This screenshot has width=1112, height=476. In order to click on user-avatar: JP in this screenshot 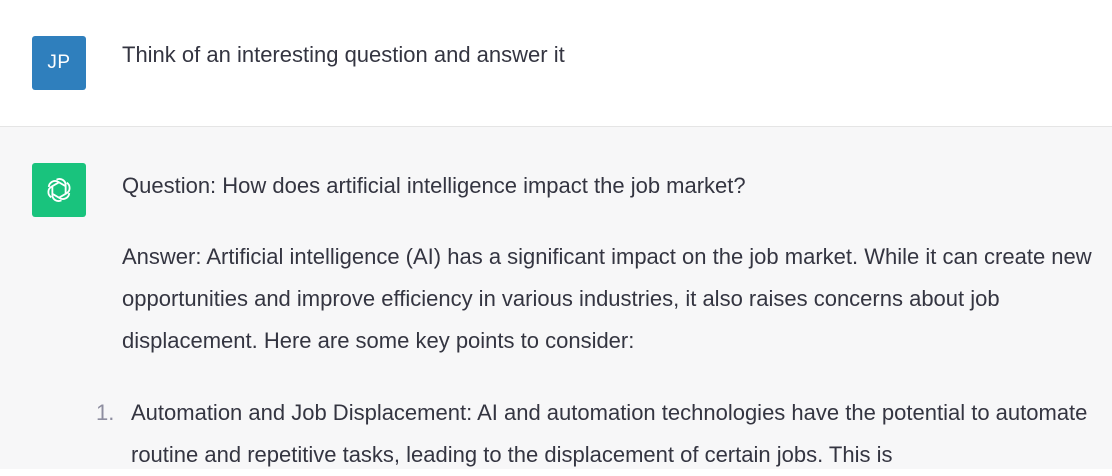, I will do `click(59, 63)`.